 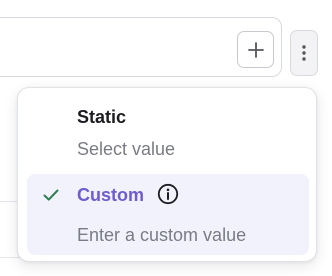 I want to click on add-button, so click(x=255, y=49).